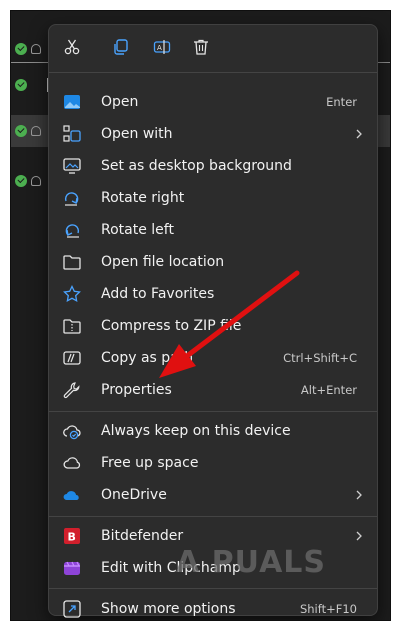  I want to click on menu-item-rotate-left: Rotate left, so click(214, 230).